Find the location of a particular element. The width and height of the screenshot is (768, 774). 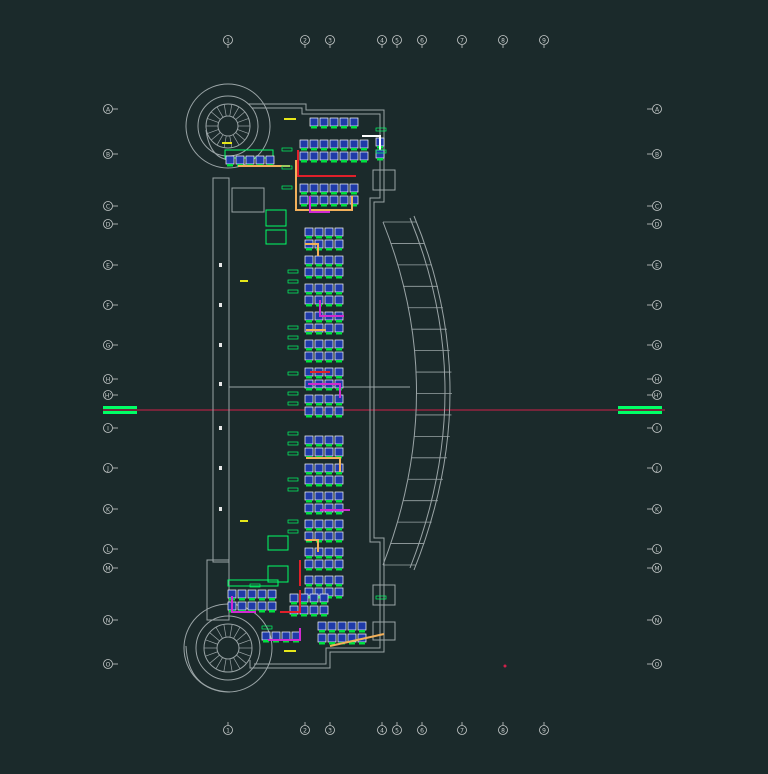

column-bubble-bottom-7-label: 7 is located at coordinates (462, 730).